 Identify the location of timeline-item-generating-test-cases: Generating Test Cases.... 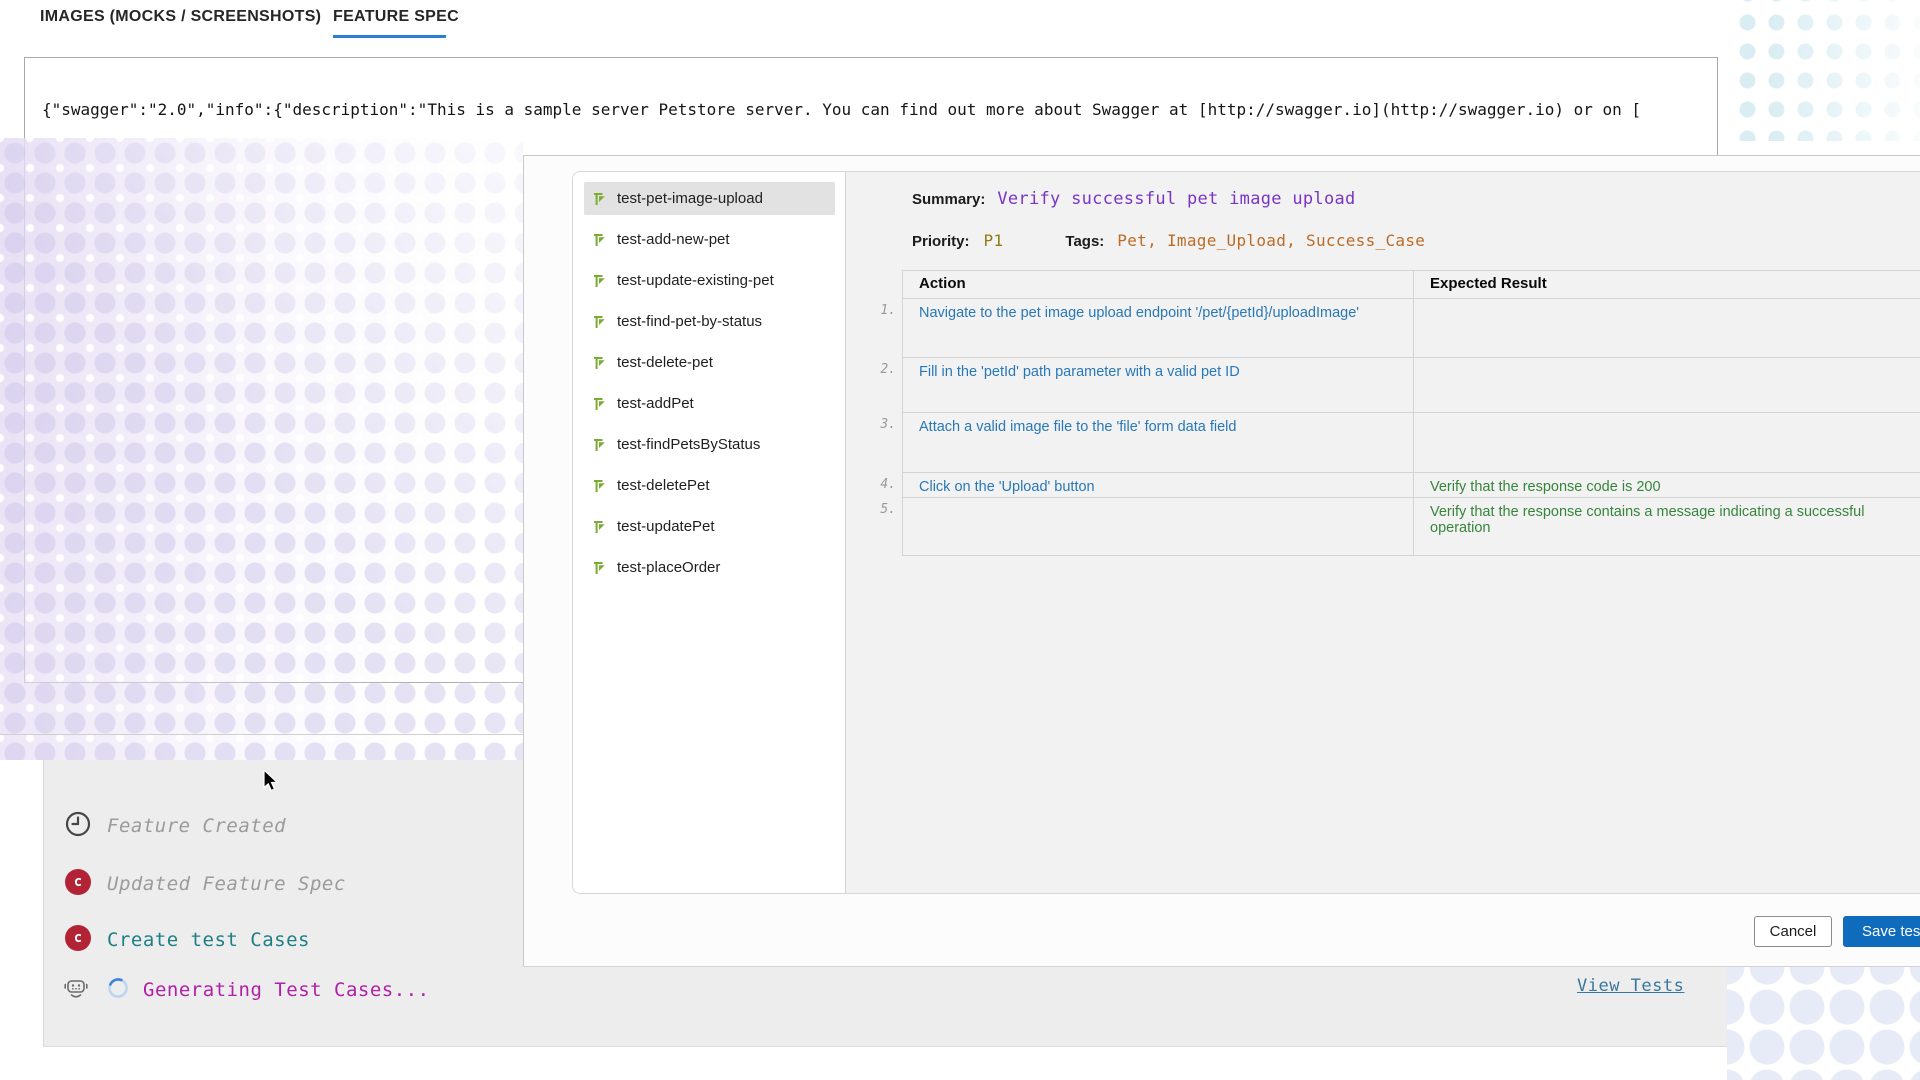
(286, 990).